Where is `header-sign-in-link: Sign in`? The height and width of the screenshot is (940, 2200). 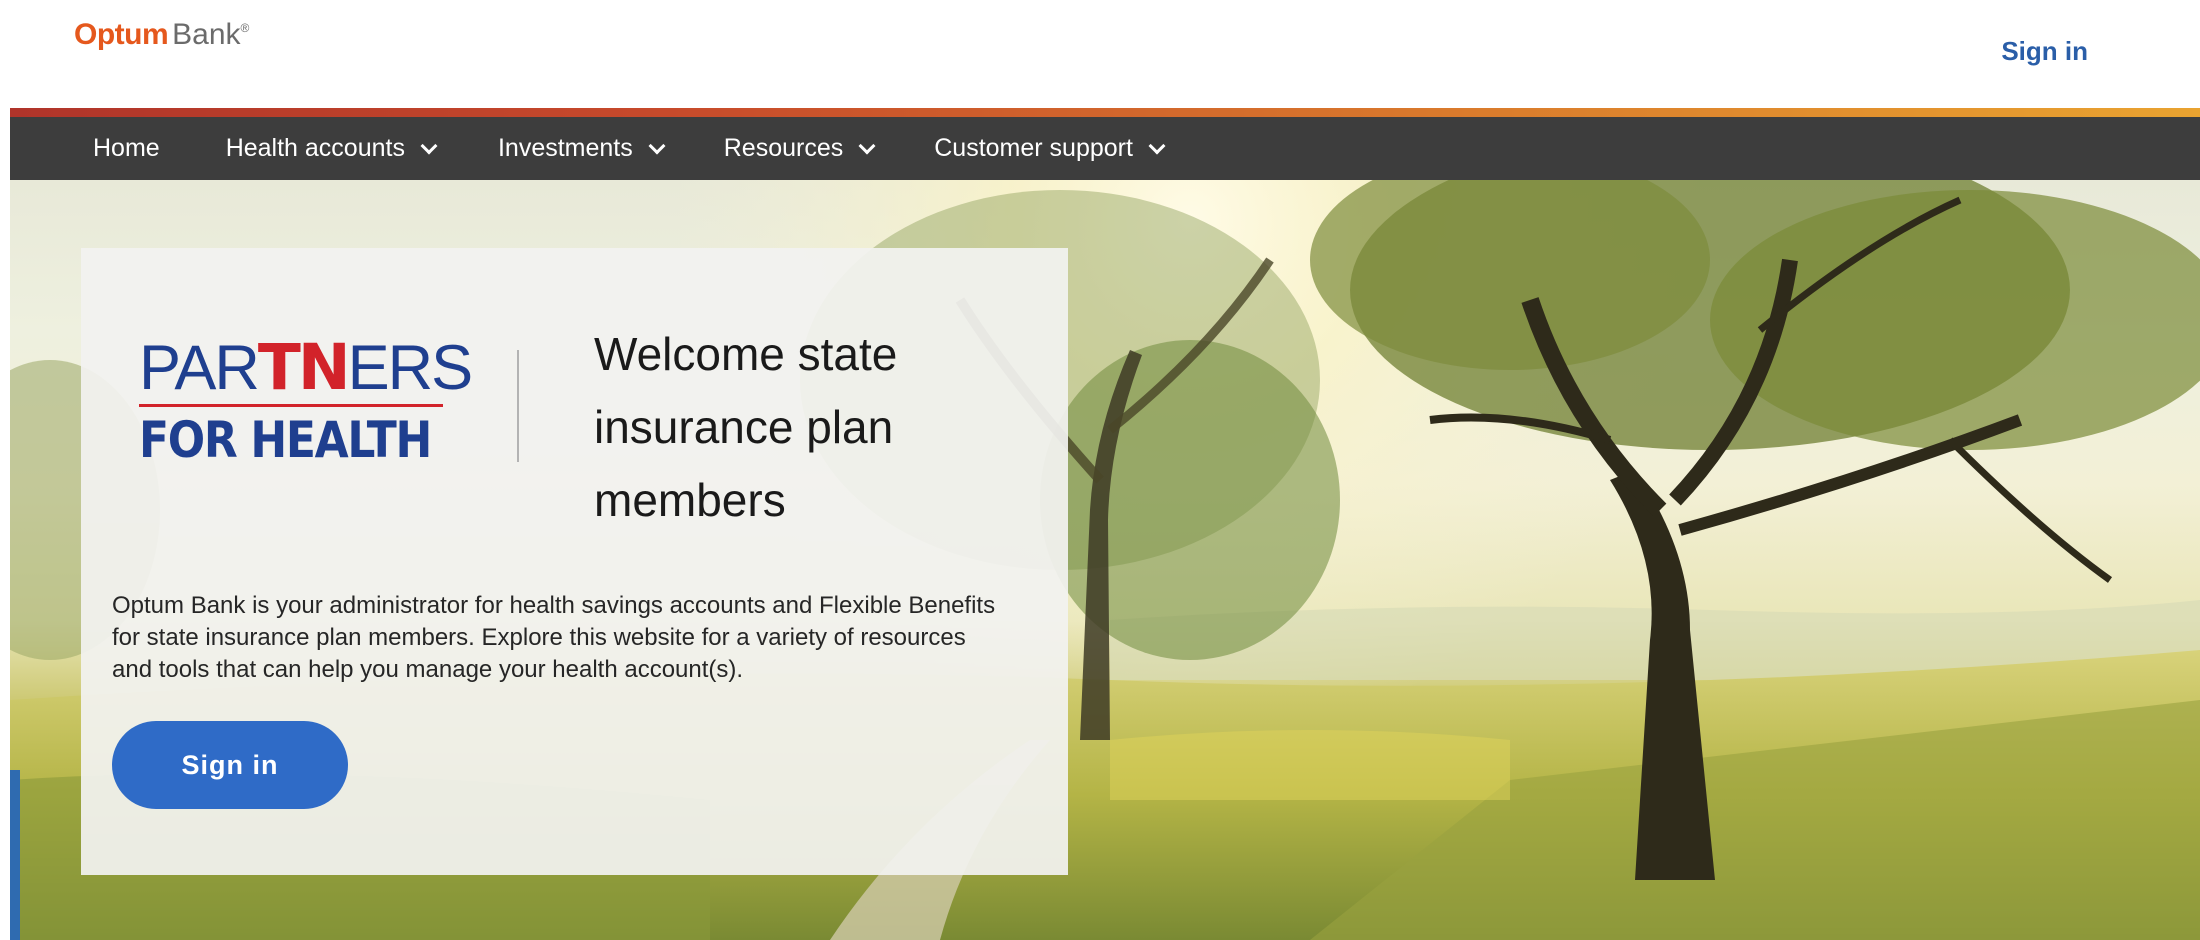 header-sign-in-link: Sign in is located at coordinates (2044, 51).